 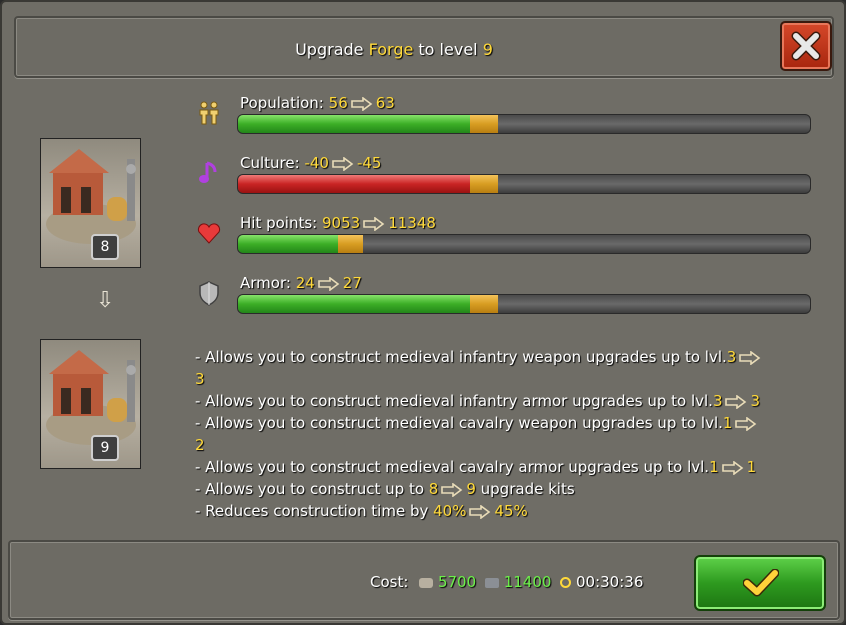 I want to click on stat-label: Culture: -40 -45, so click(x=310, y=163).